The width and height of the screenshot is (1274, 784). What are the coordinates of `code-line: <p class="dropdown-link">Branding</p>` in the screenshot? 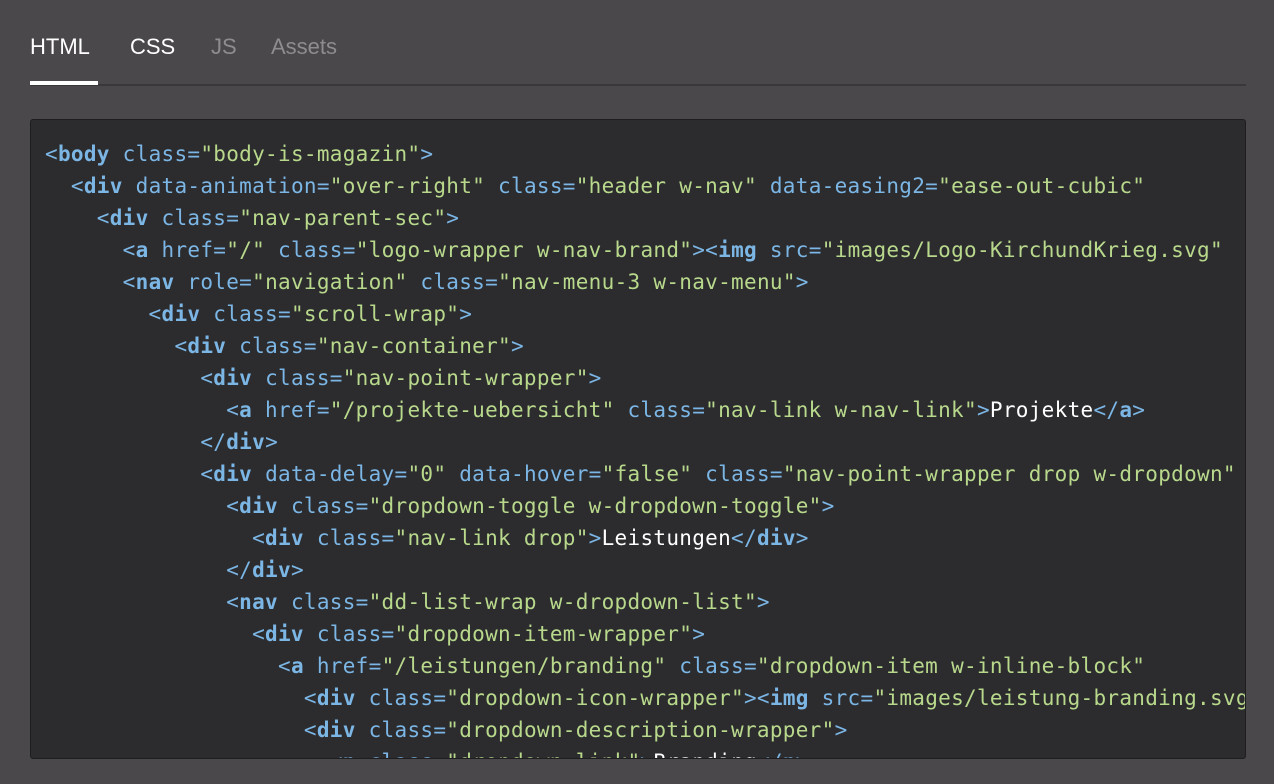 It's located at (645, 752).